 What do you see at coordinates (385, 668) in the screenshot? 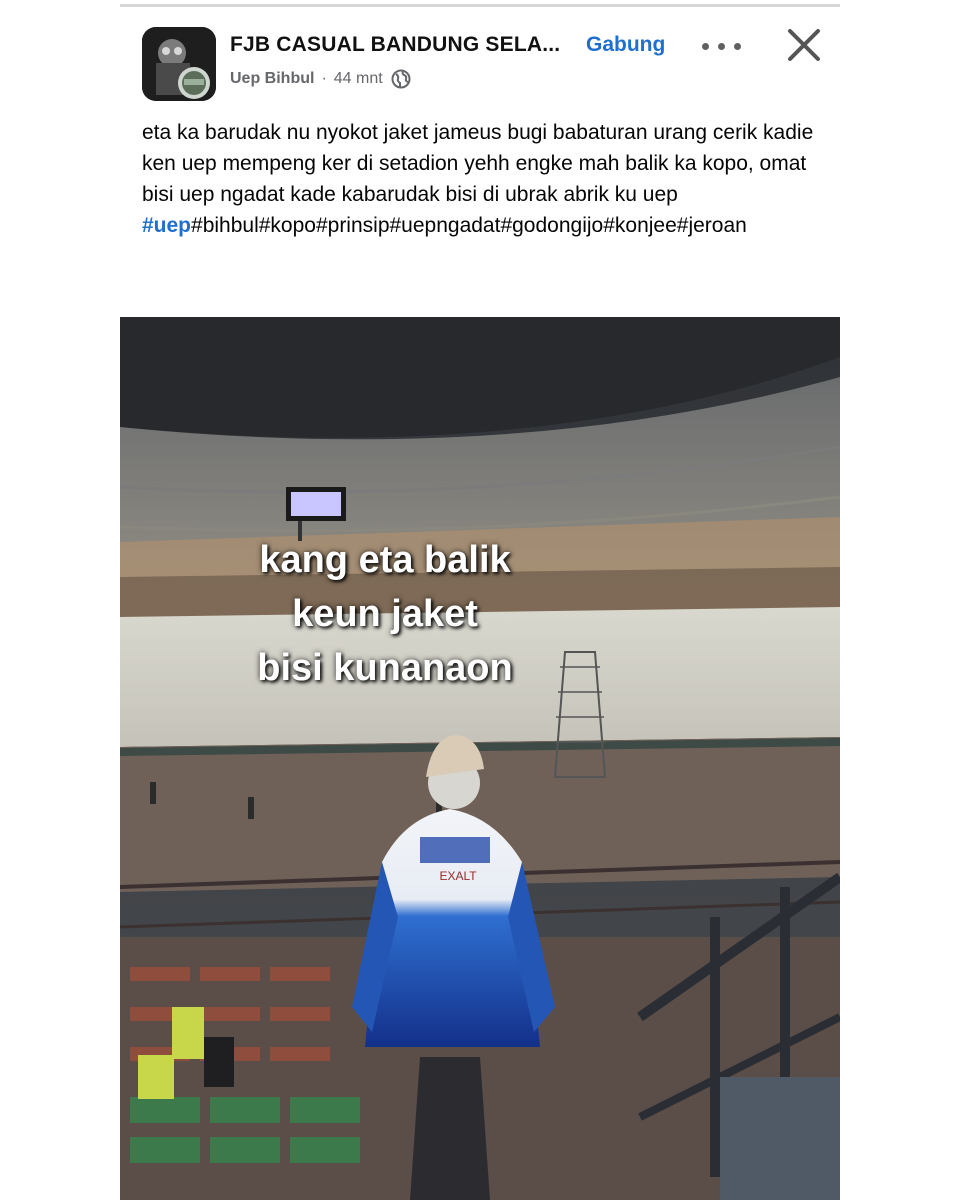
I see `caption-line: bisi kunanaon` at bounding box center [385, 668].